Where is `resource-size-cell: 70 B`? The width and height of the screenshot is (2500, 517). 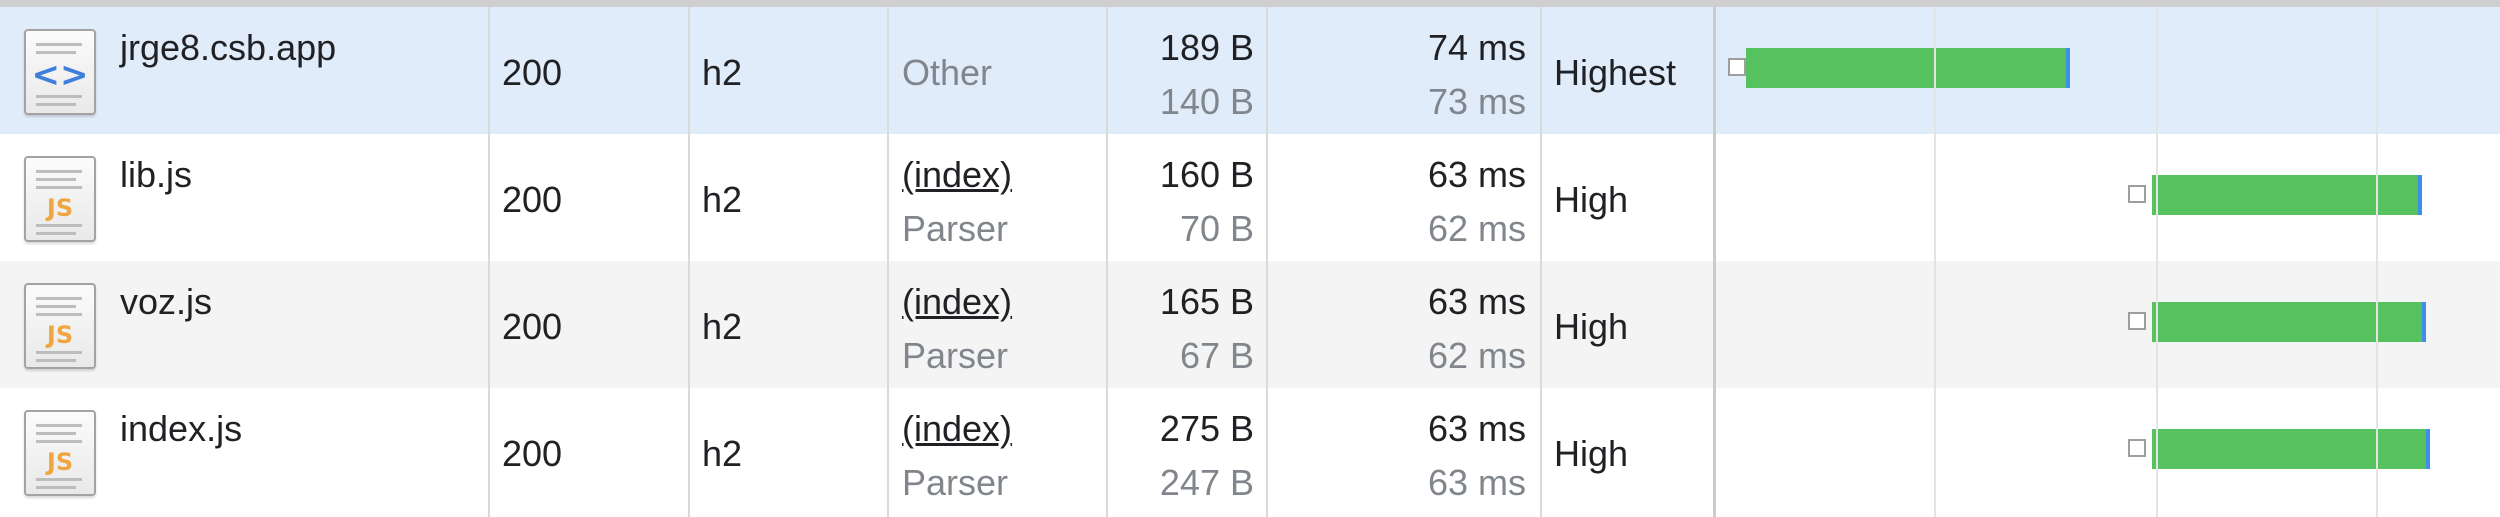 resource-size-cell: 70 B is located at coordinates (1216, 228).